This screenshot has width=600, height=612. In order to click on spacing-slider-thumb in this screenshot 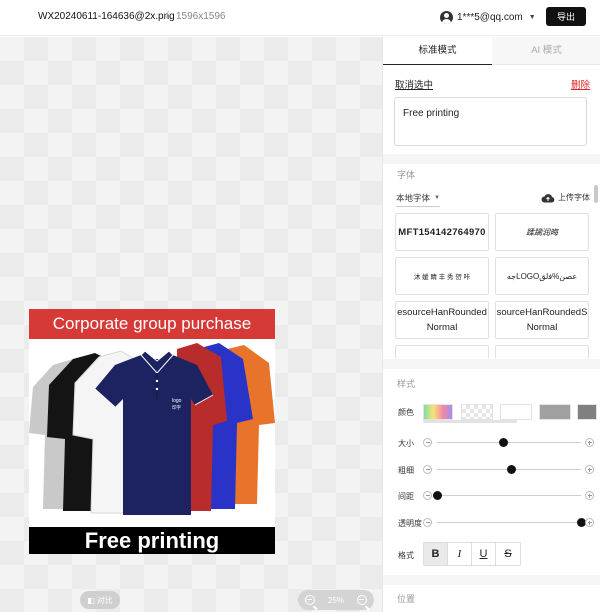, I will do `click(437, 495)`.